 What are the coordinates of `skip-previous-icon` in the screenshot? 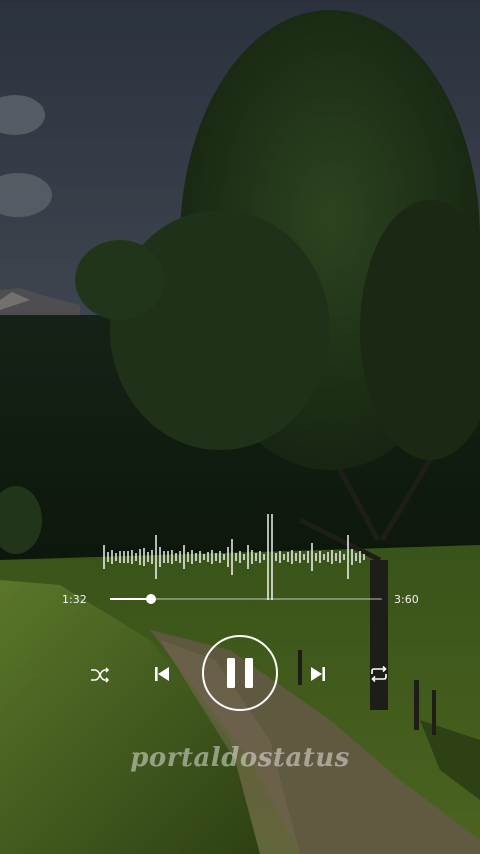 It's located at (162, 674).